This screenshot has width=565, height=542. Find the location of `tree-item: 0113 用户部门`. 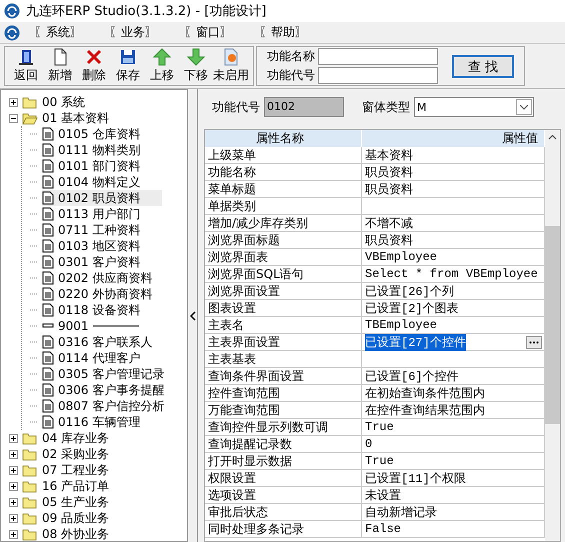

tree-item: 0113 用户部门 is located at coordinates (102, 214).